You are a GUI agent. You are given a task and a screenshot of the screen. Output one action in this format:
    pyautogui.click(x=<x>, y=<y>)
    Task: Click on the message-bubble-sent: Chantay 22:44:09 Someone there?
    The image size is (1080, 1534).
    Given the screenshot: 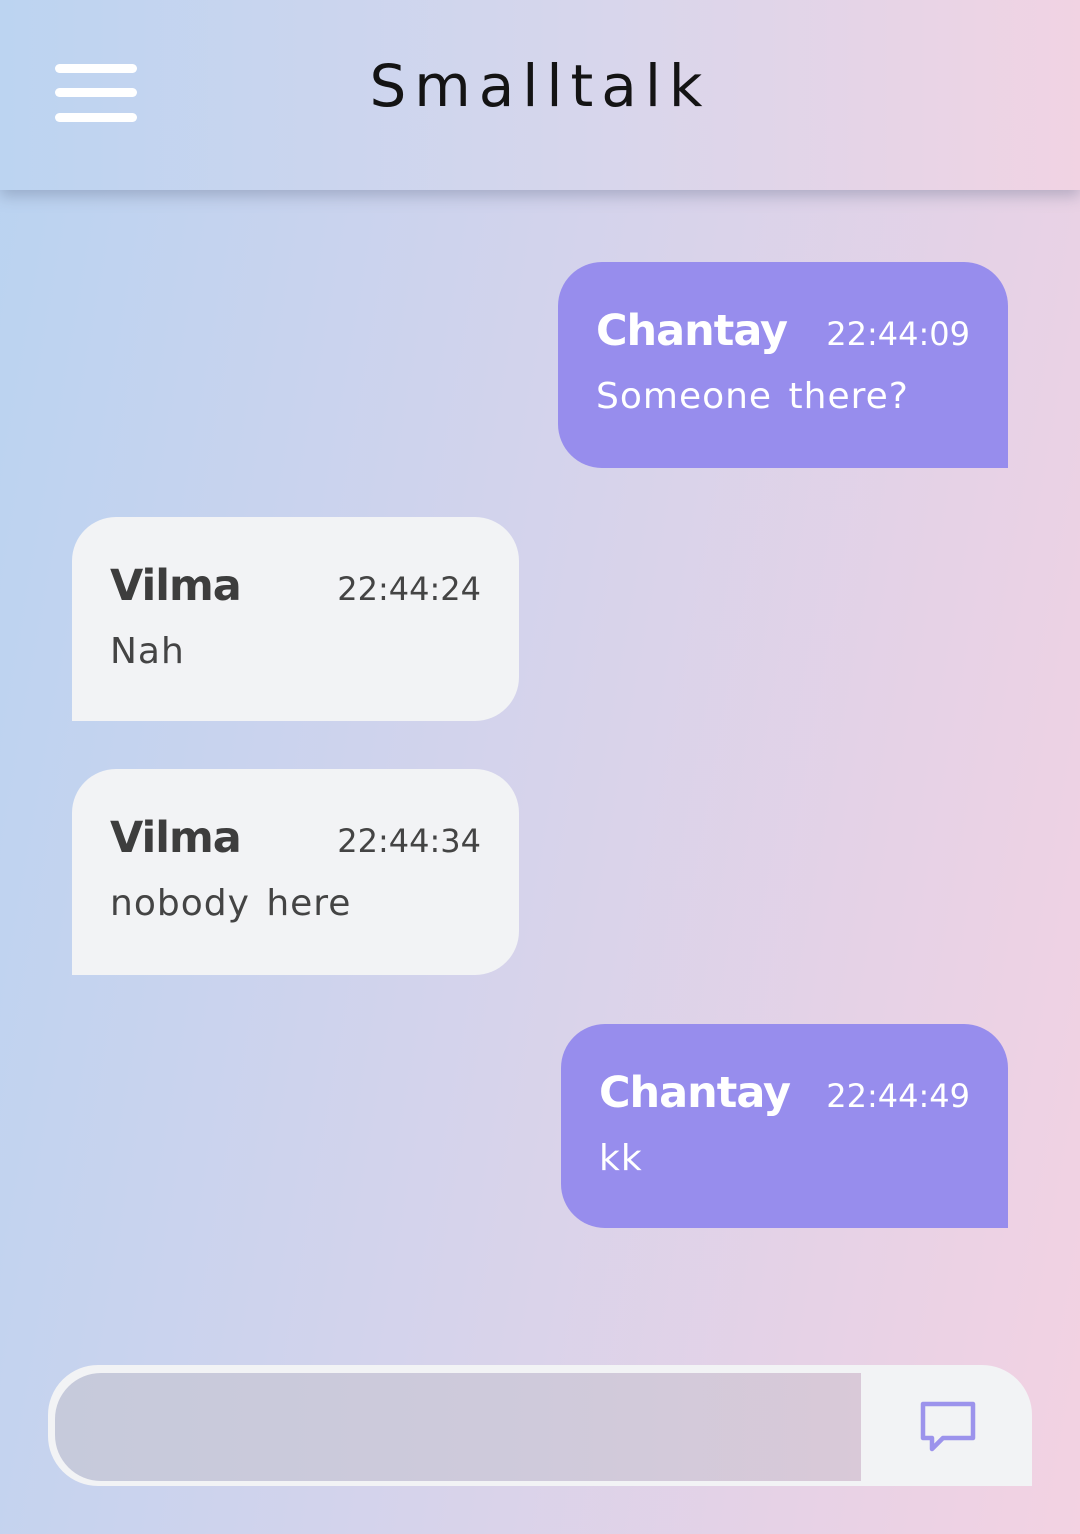 What is the action you would take?
    pyautogui.click(x=783, y=365)
    